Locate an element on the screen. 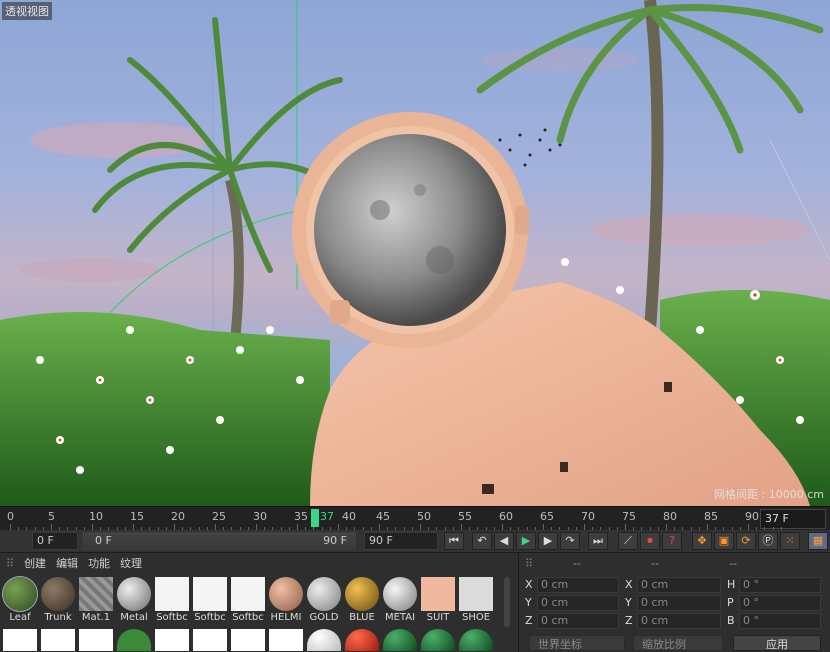 The width and height of the screenshot is (830, 652). scale-ratio-select: 缩放比例 is located at coordinates (678, 643).